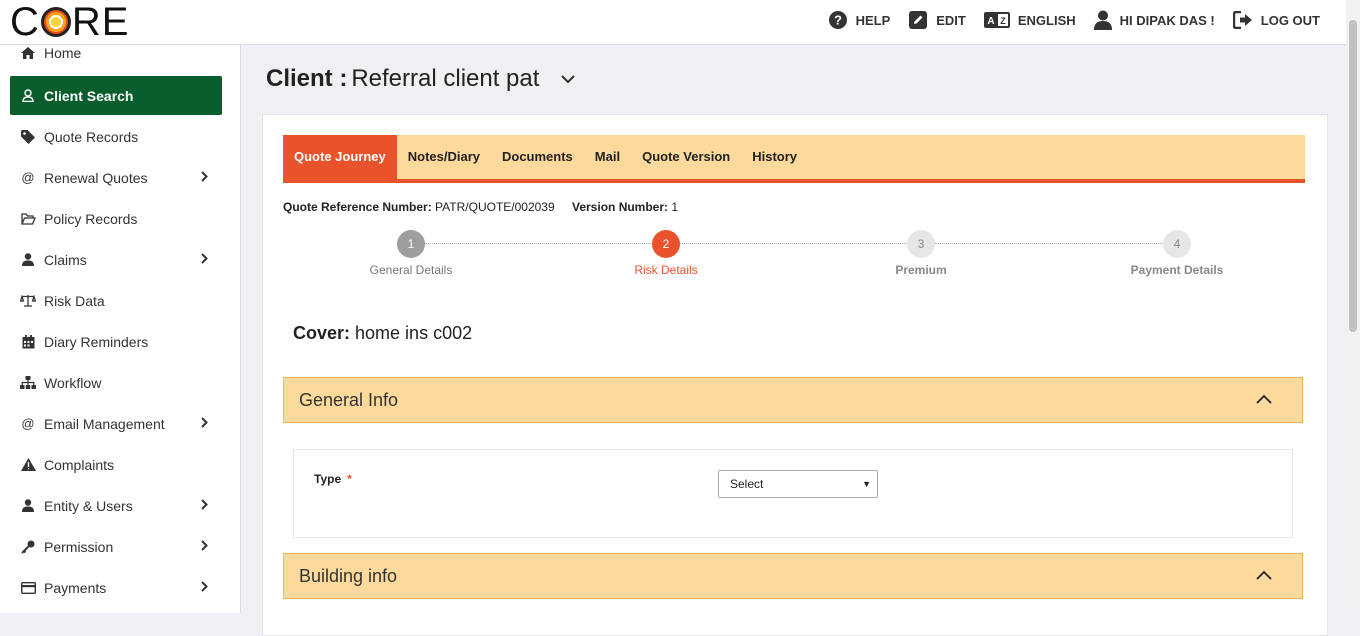 The height and width of the screenshot is (636, 1360). Describe the element at coordinates (537, 157) in the screenshot. I see `tab-documents: Documents` at that location.